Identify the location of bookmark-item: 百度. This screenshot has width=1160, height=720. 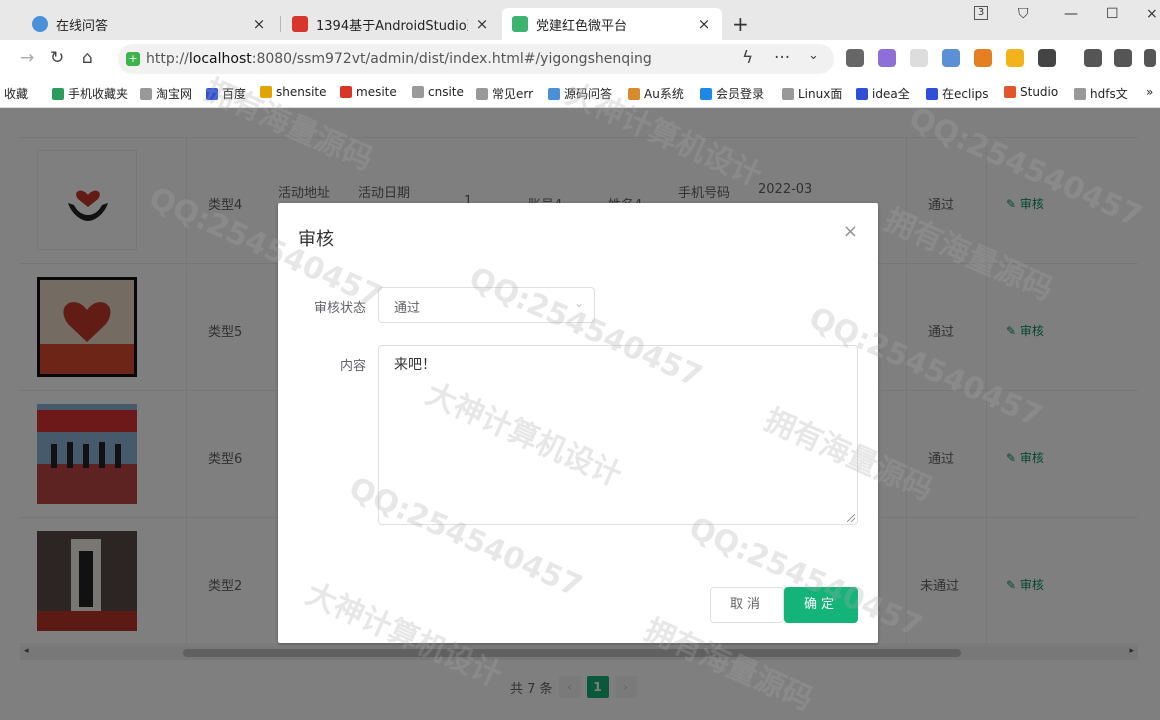
(226, 93).